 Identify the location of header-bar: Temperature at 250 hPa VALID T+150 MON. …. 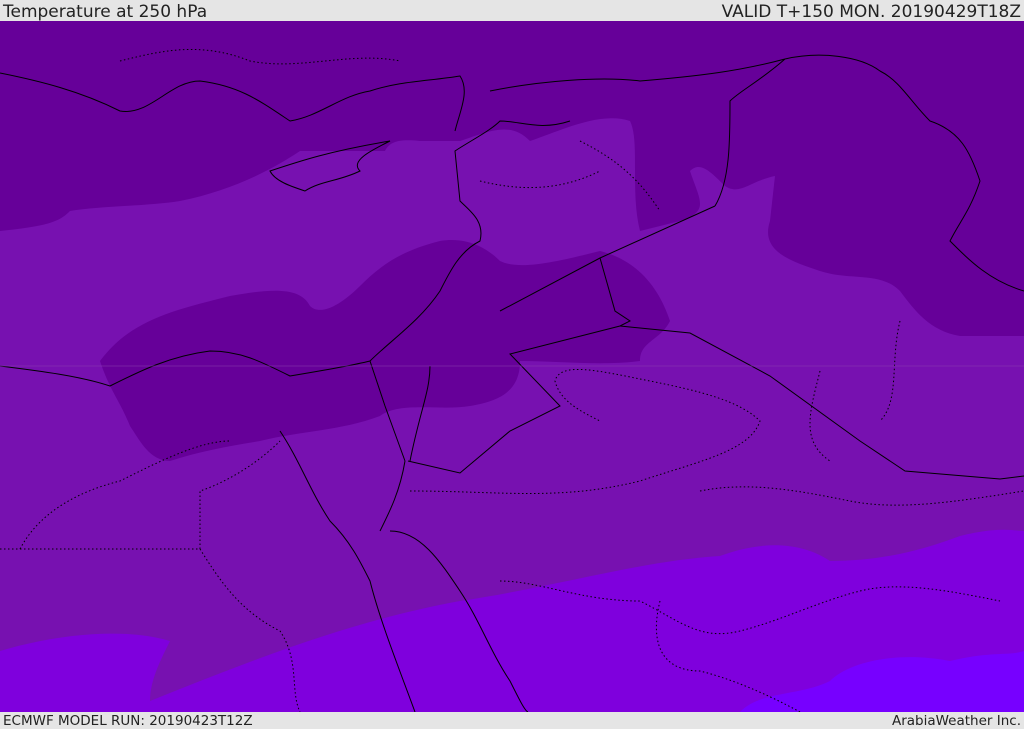
(512, 10).